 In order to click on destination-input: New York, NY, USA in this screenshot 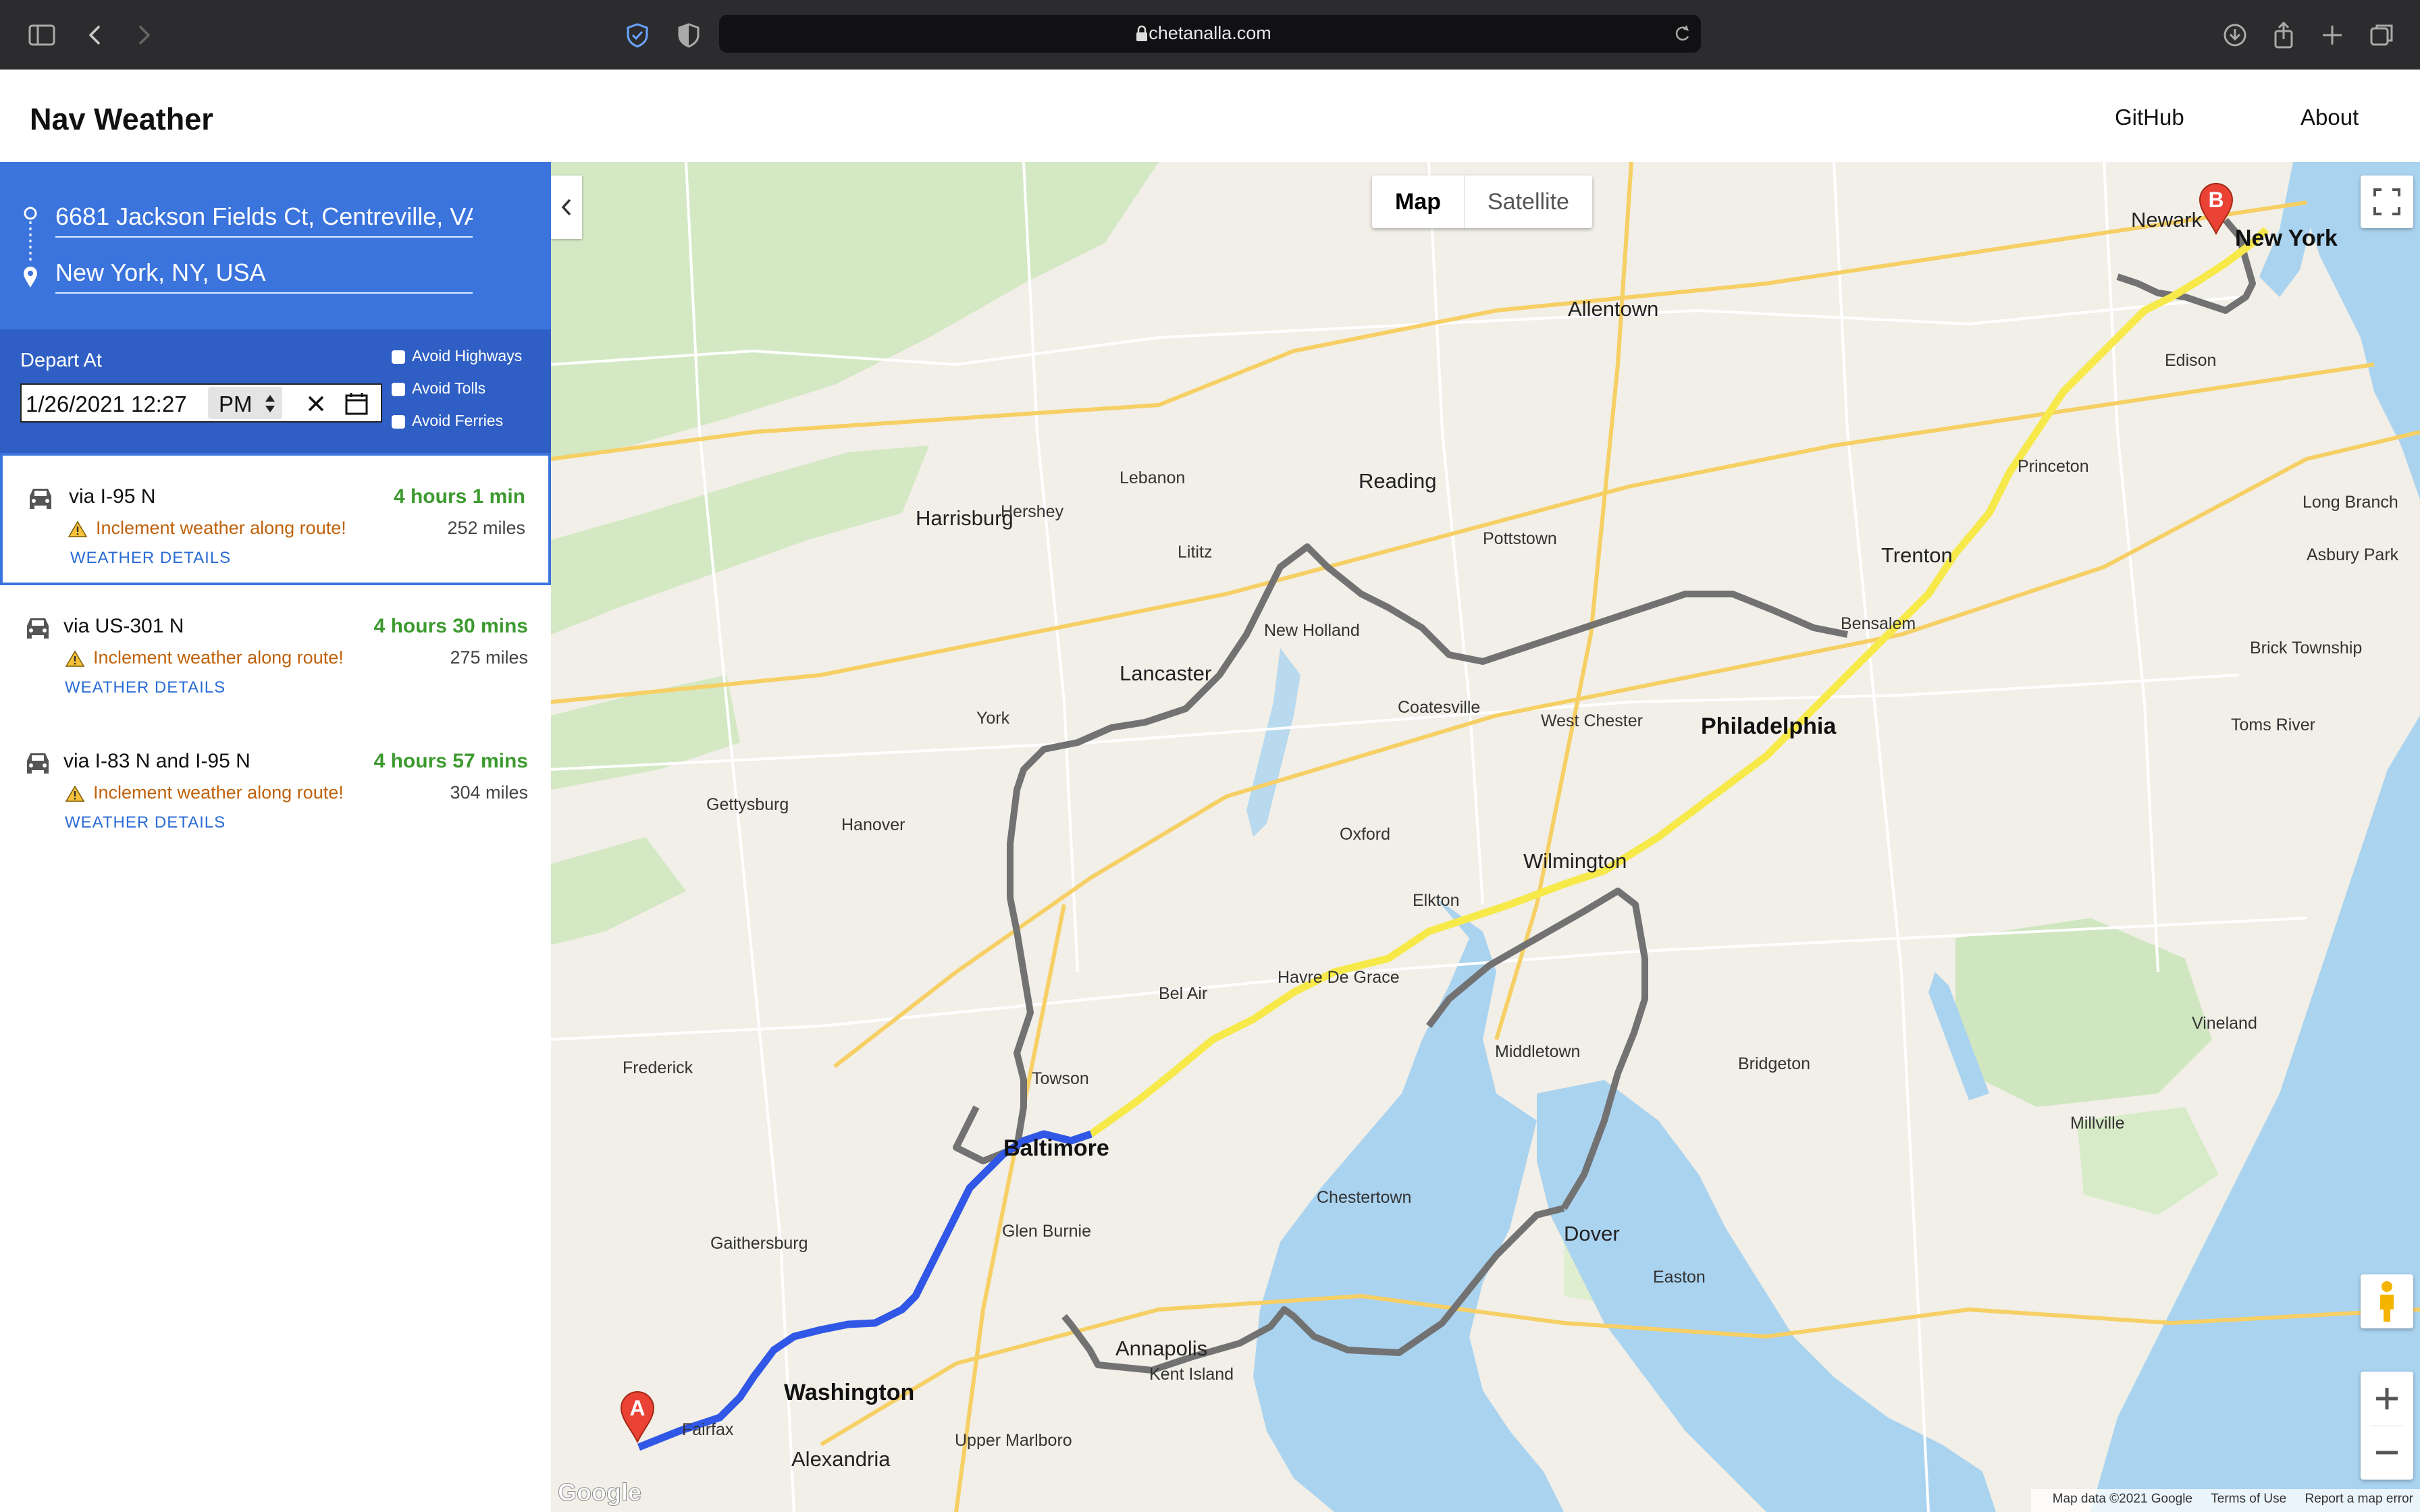, I will do `click(264, 276)`.